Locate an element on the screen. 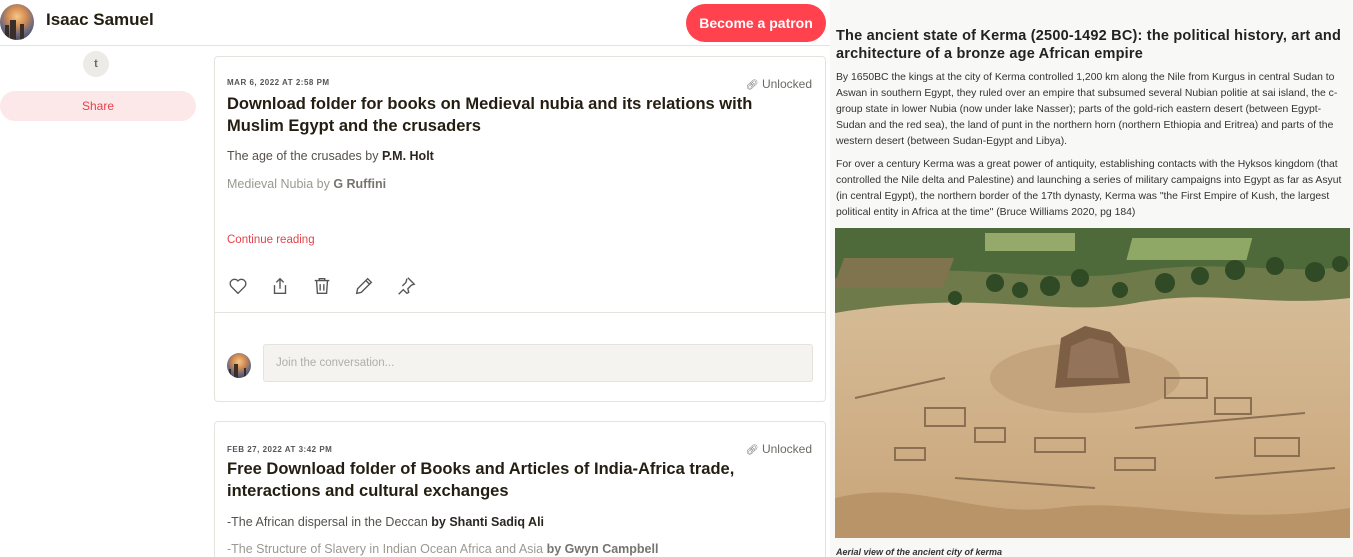  trash-icon is located at coordinates (322, 286).